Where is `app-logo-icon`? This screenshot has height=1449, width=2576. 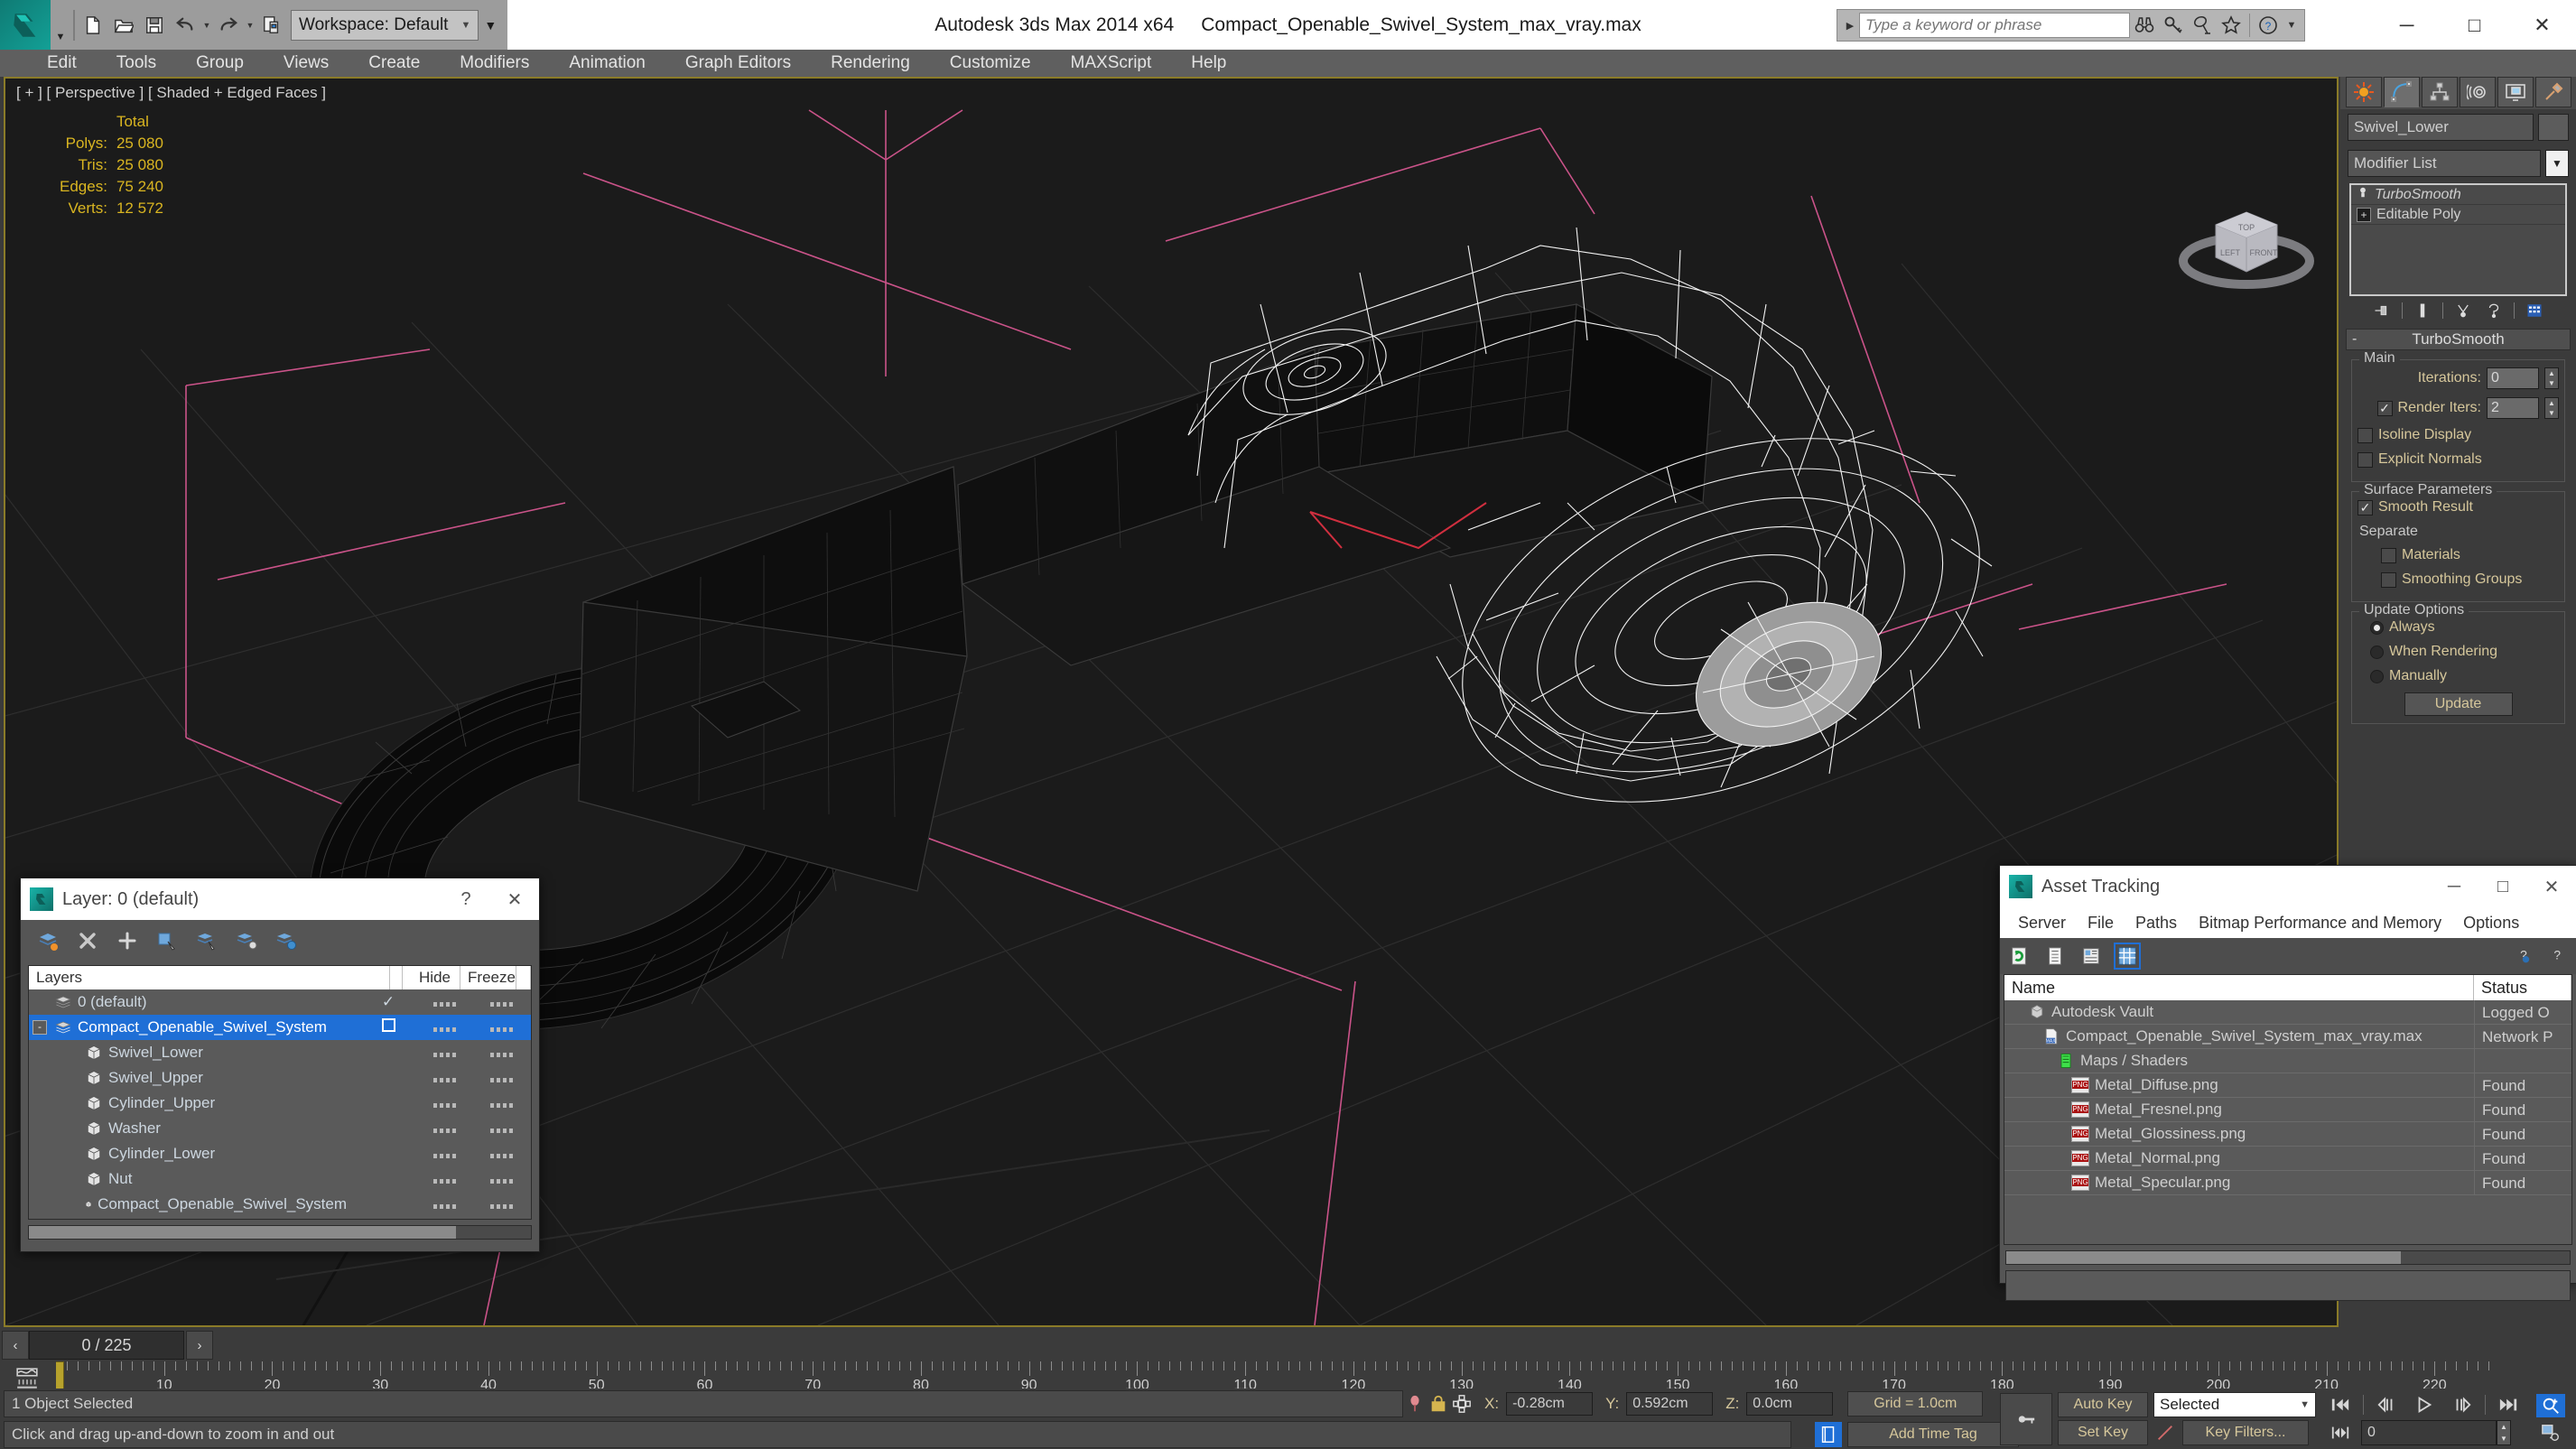 app-logo-icon is located at coordinates (25, 25).